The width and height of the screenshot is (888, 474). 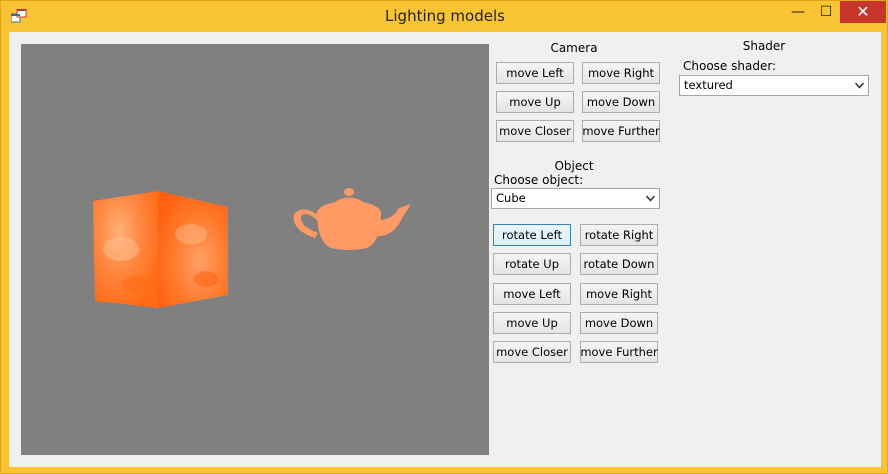 I want to click on title-bar: Lighting models — ☐ ✕, so click(x=444, y=16).